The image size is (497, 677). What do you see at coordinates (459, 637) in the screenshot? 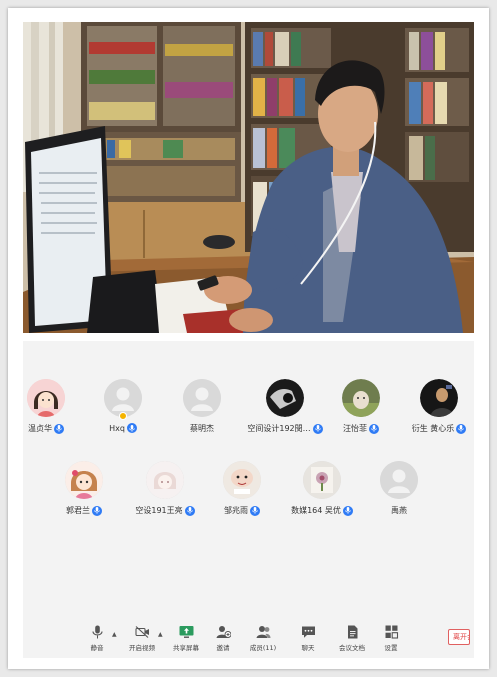
I see `leave-meeting-button: 离开会议` at bounding box center [459, 637].